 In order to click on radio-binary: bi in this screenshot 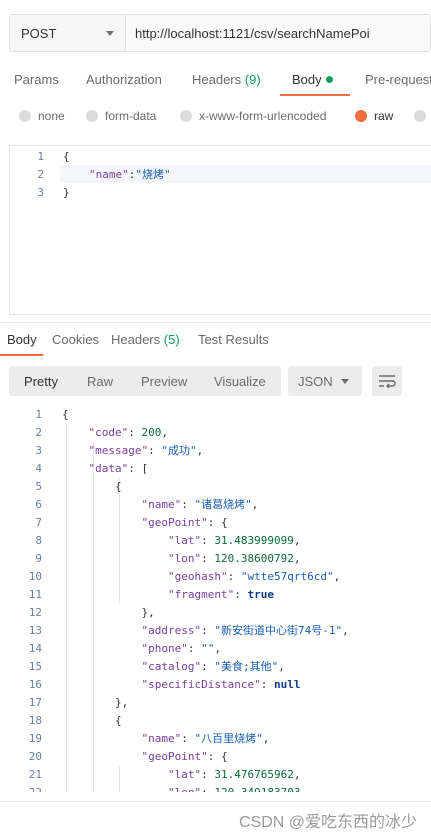, I will do `click(422, 116)`.